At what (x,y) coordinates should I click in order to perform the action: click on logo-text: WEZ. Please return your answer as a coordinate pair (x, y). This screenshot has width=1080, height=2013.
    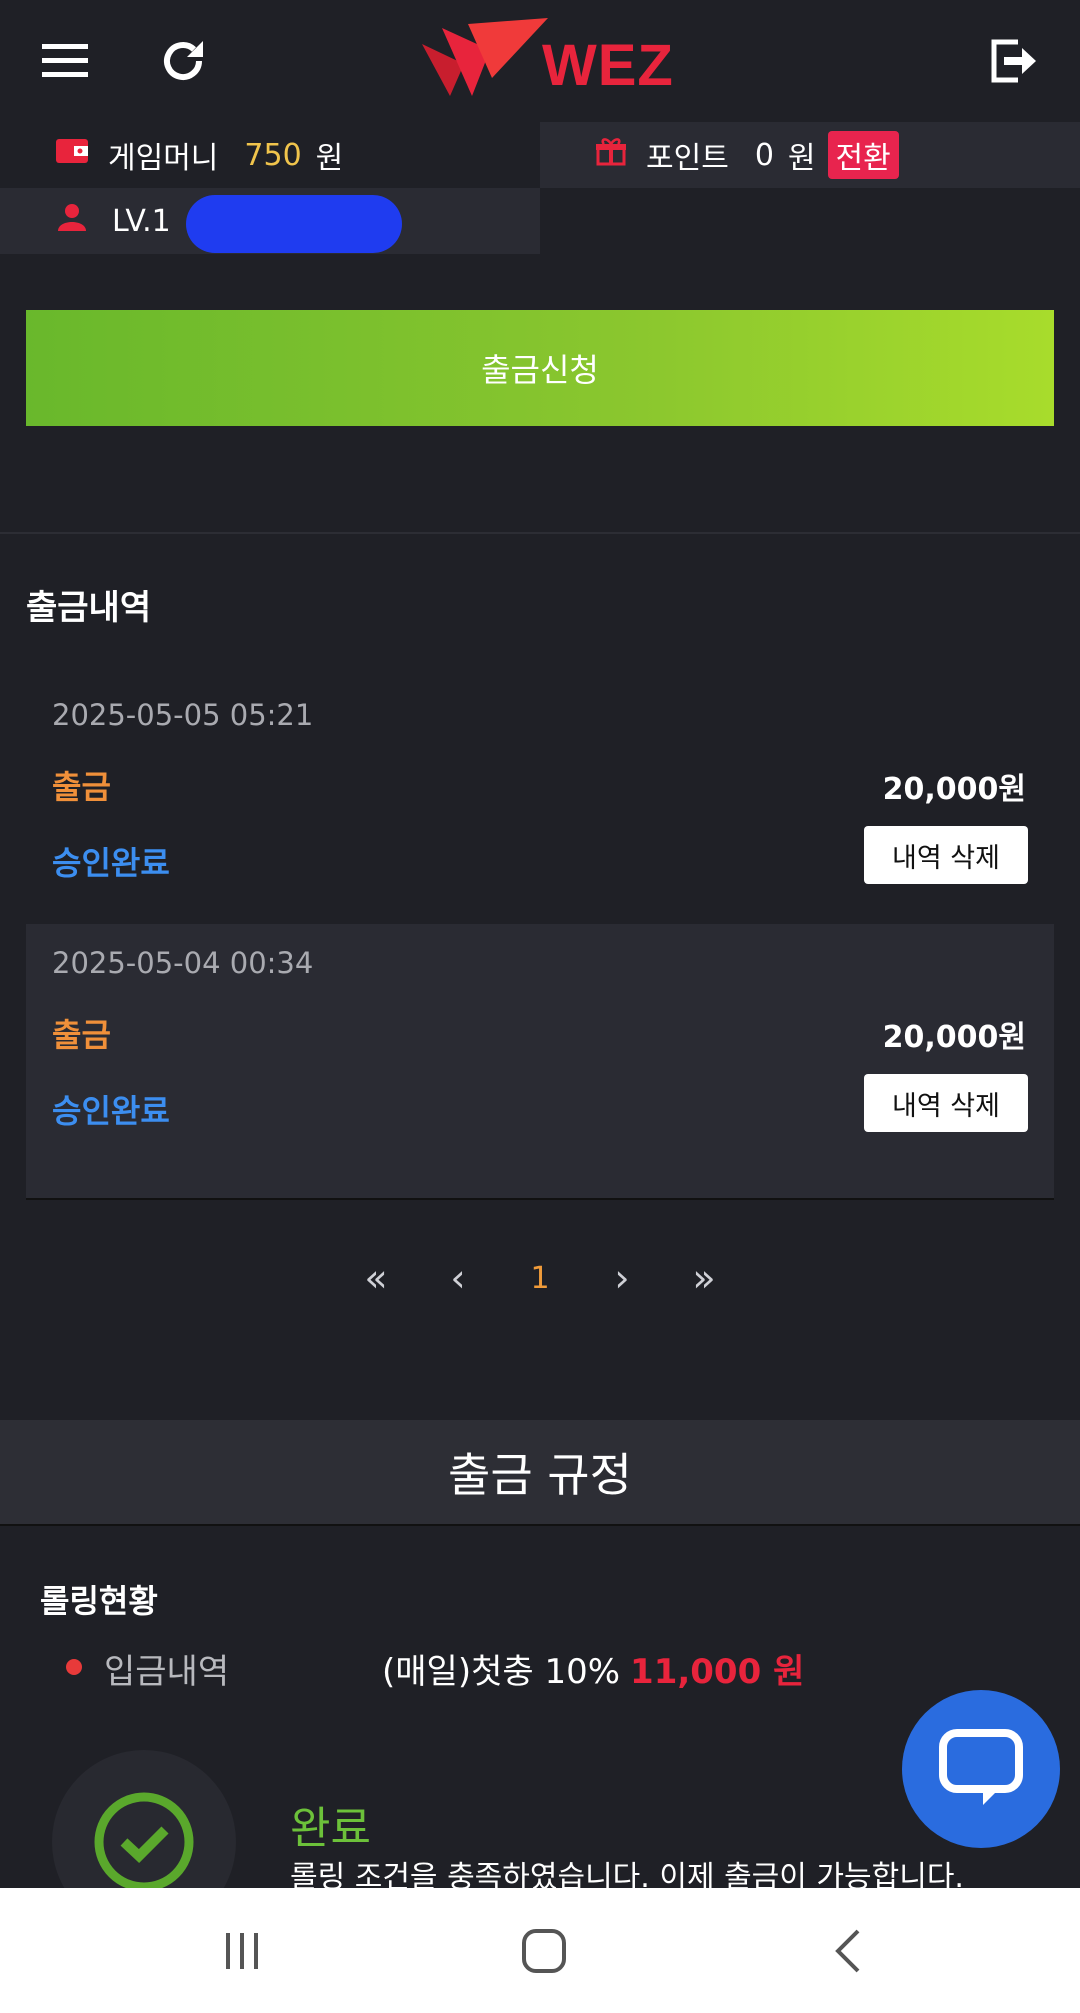
    Looking at the image, I should click on (608, 65).